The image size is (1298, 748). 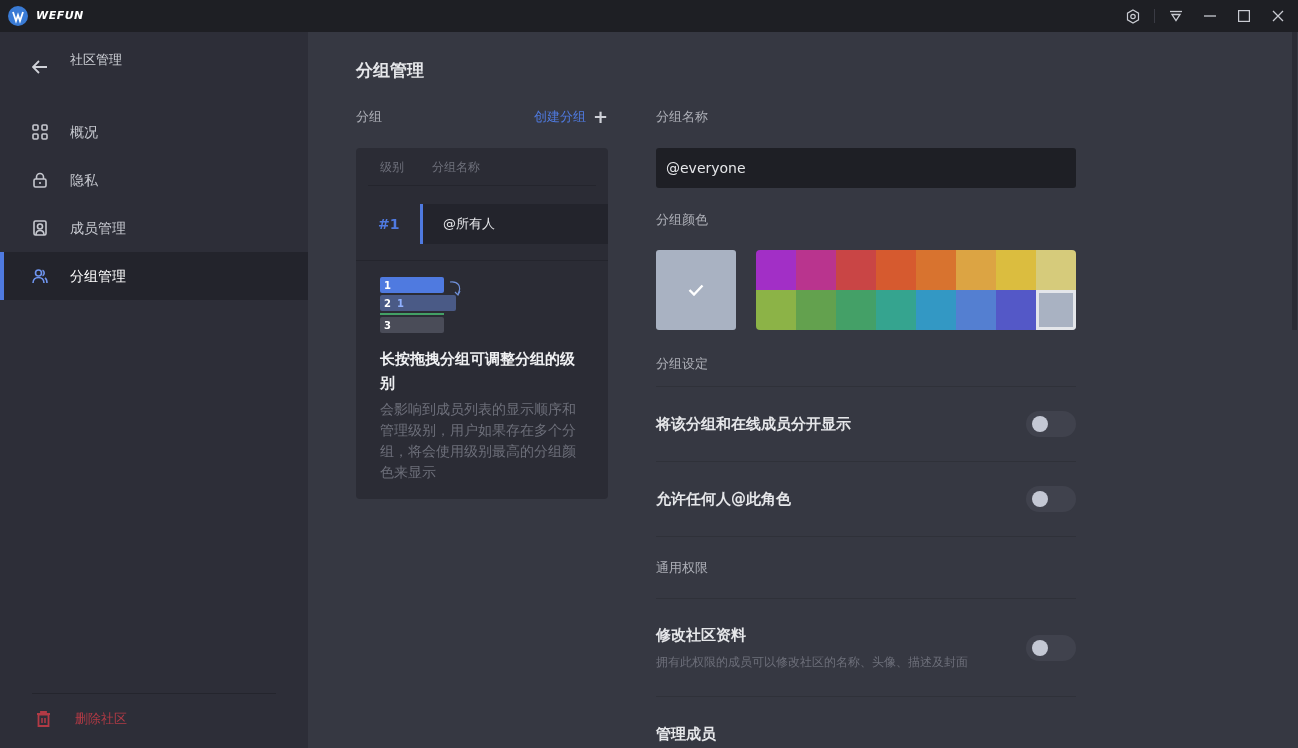 I want to click on column-header: 级别, so click(x=392, y=167).